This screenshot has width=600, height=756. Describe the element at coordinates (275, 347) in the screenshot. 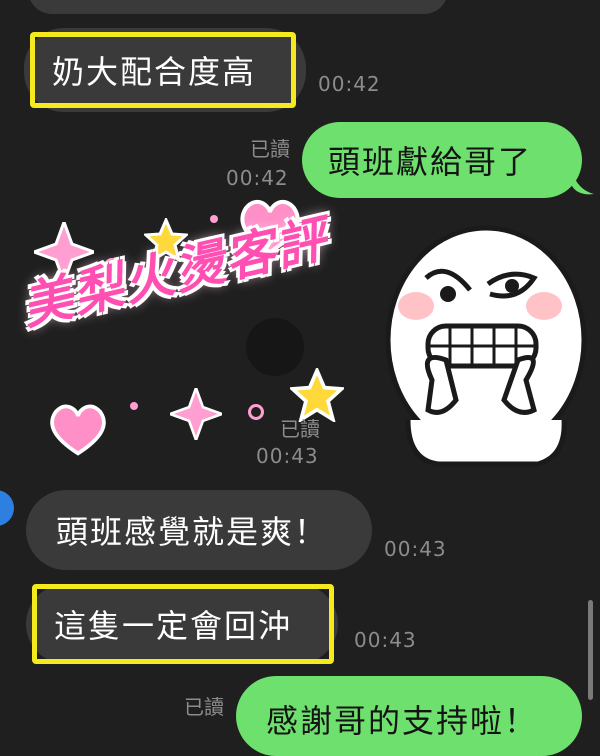

I see `sticker-shadow` at that location.